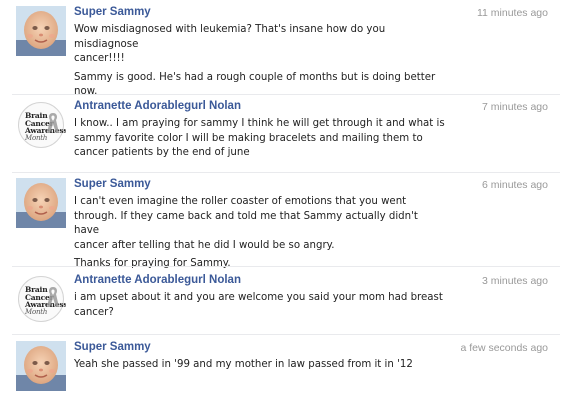  Describe the element at coordinates (515, 185) in the screenshot. I see `message-timestamp: 6 minutes ago` at that location.